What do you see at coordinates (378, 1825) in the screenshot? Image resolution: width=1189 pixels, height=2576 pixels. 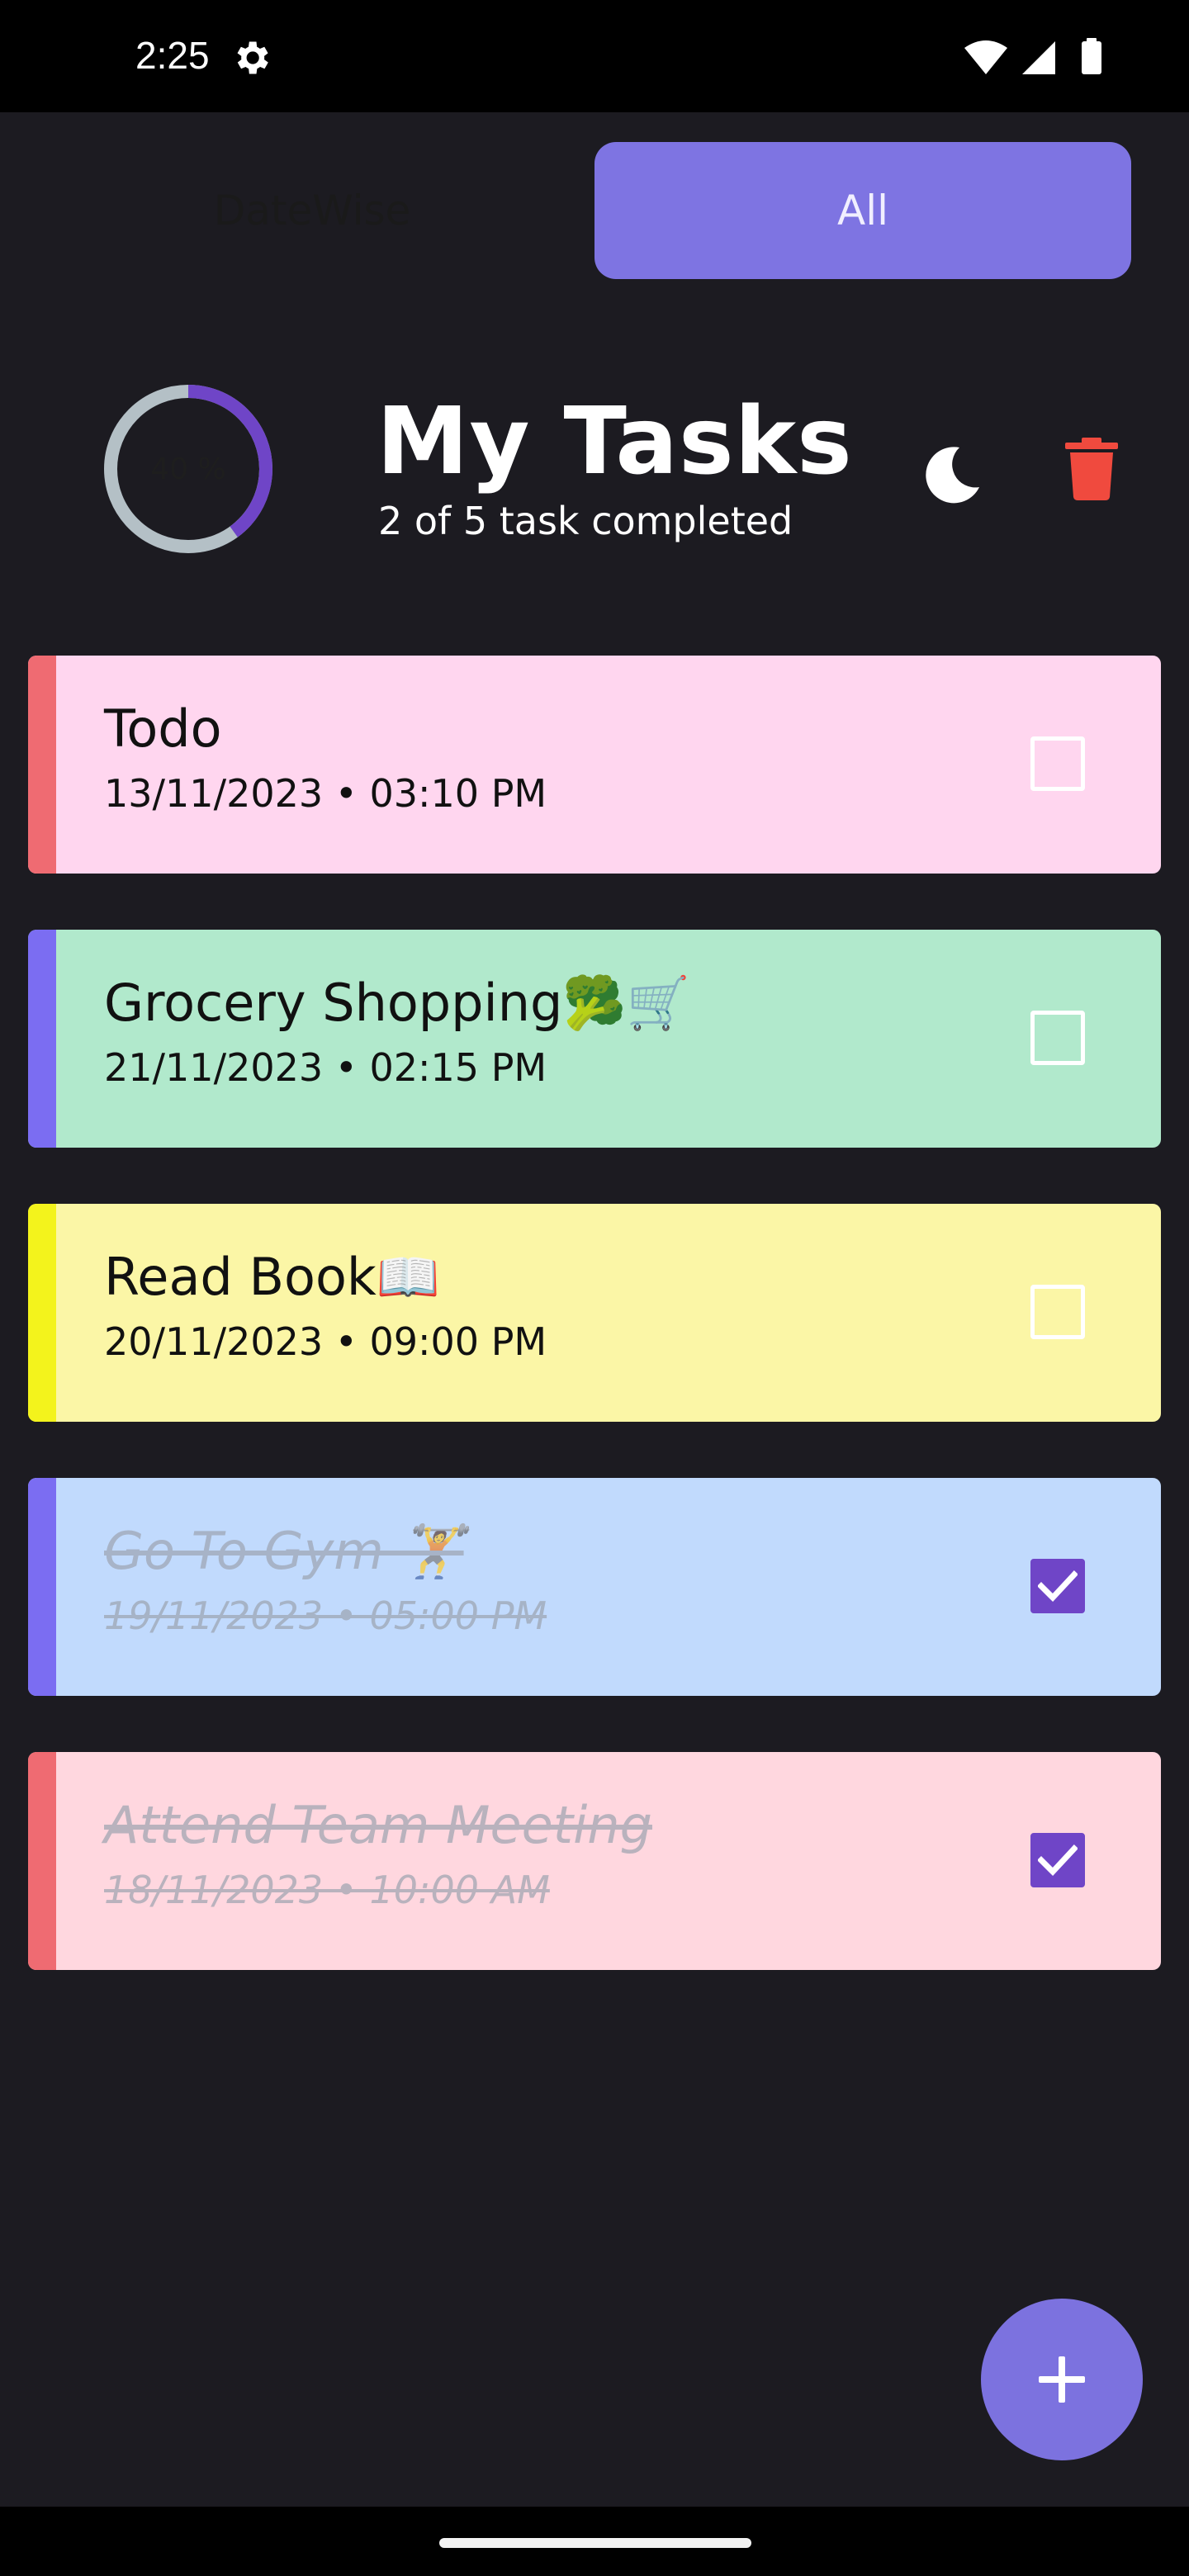 I see `task-name: Attend Team Meeting` at bounding box center [378, 1825].